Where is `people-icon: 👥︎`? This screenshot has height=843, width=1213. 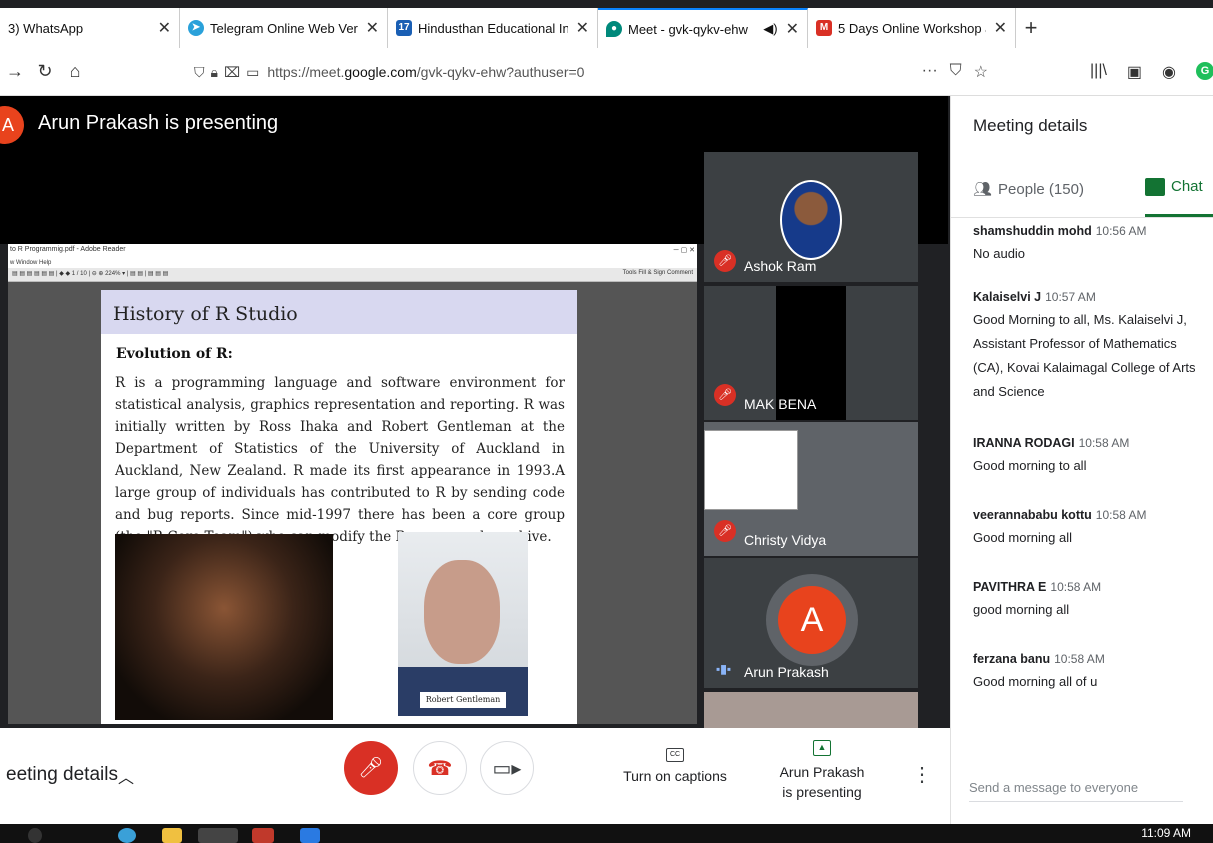
people-icon: 👥︎ is located at coordinates (983, 189).